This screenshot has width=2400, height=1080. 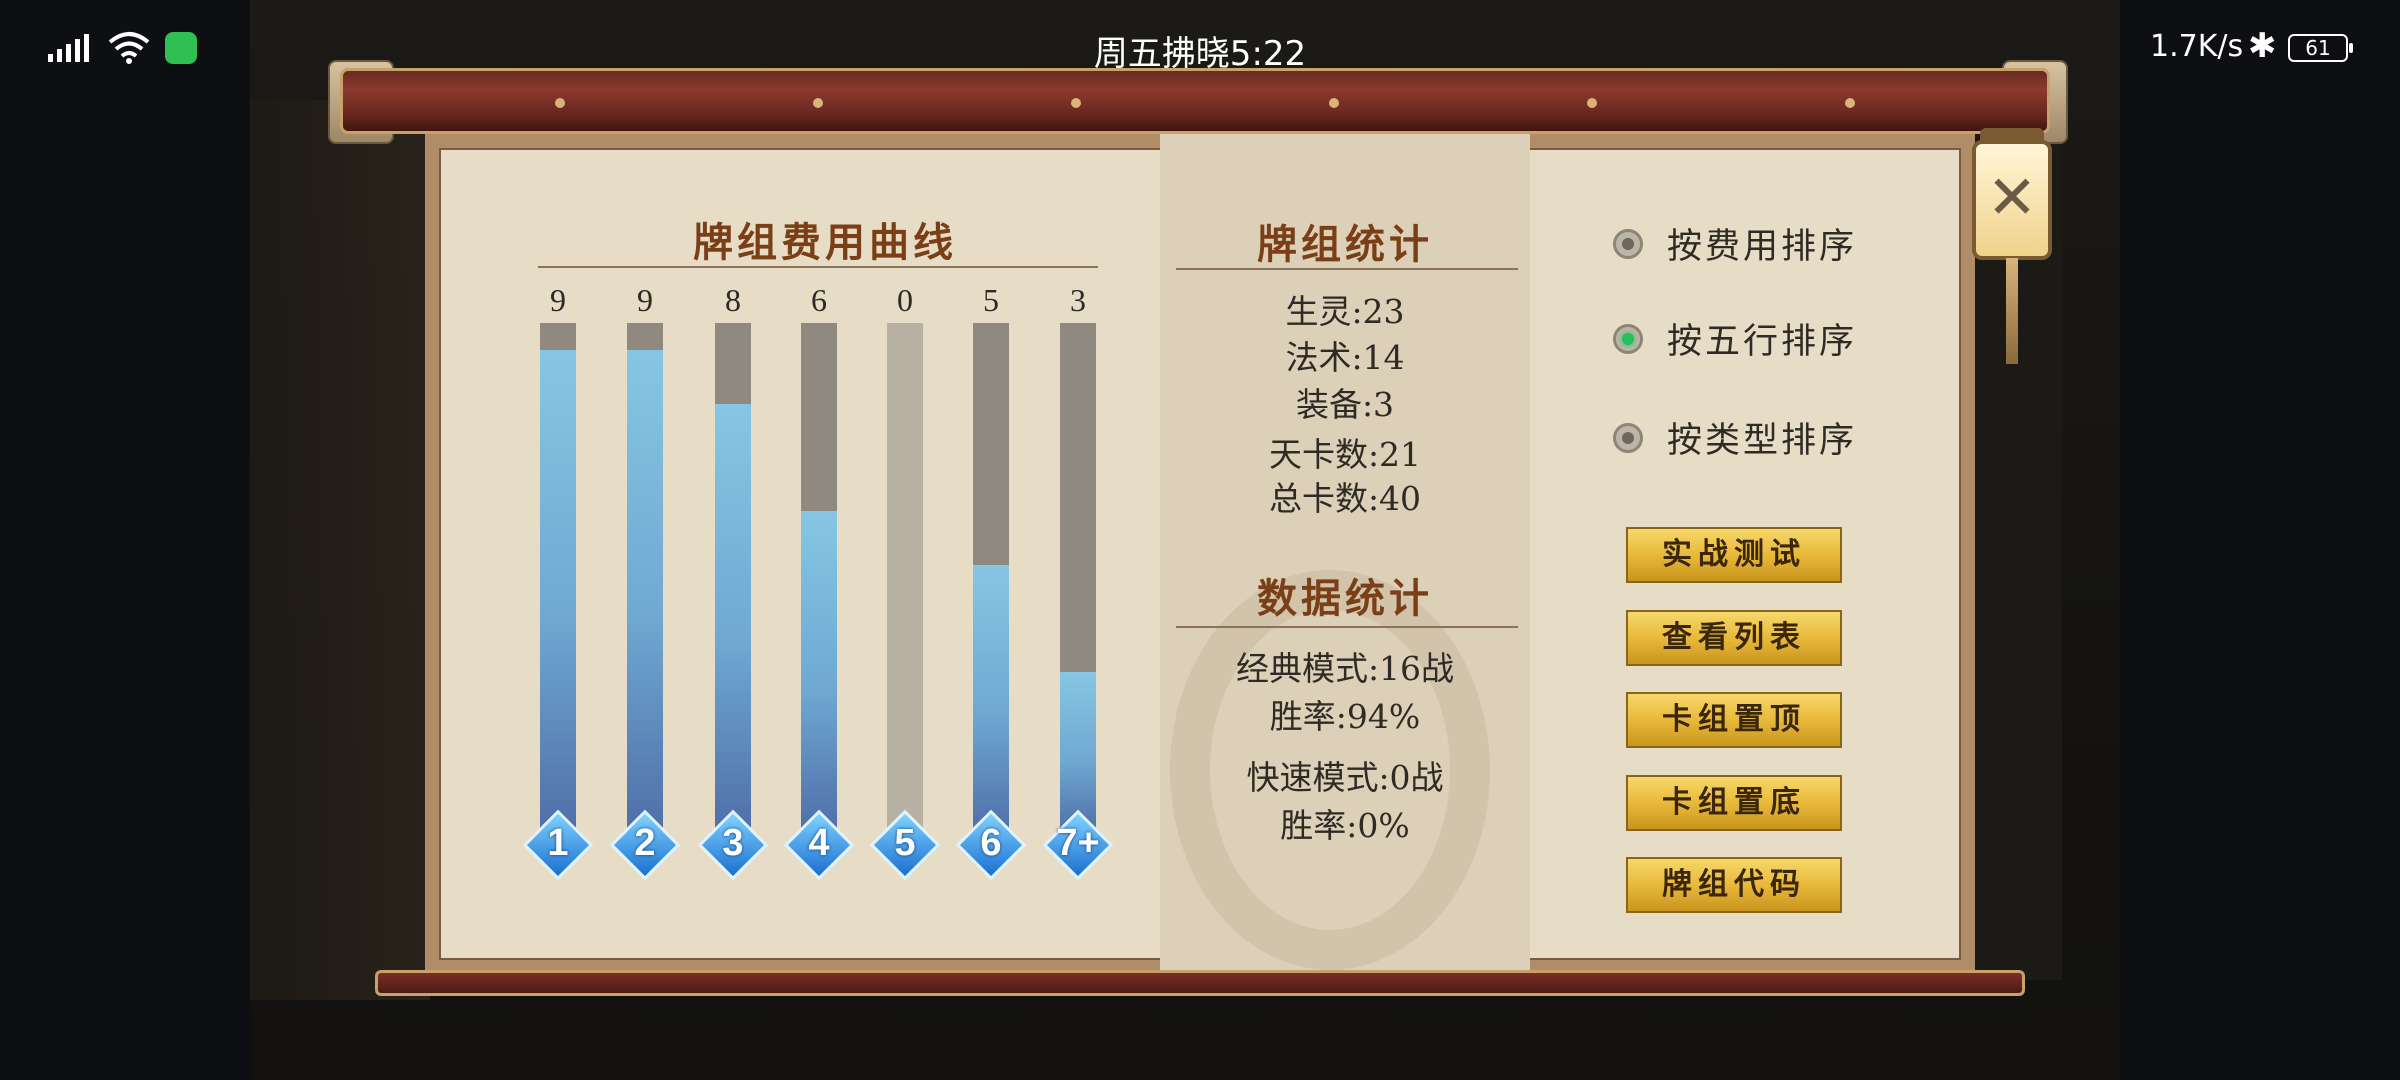 What do you see at coordinates (1734, 638) in the screenshot?
I see `view-list-button: 查看列表` at bounding box center [1734, 638].